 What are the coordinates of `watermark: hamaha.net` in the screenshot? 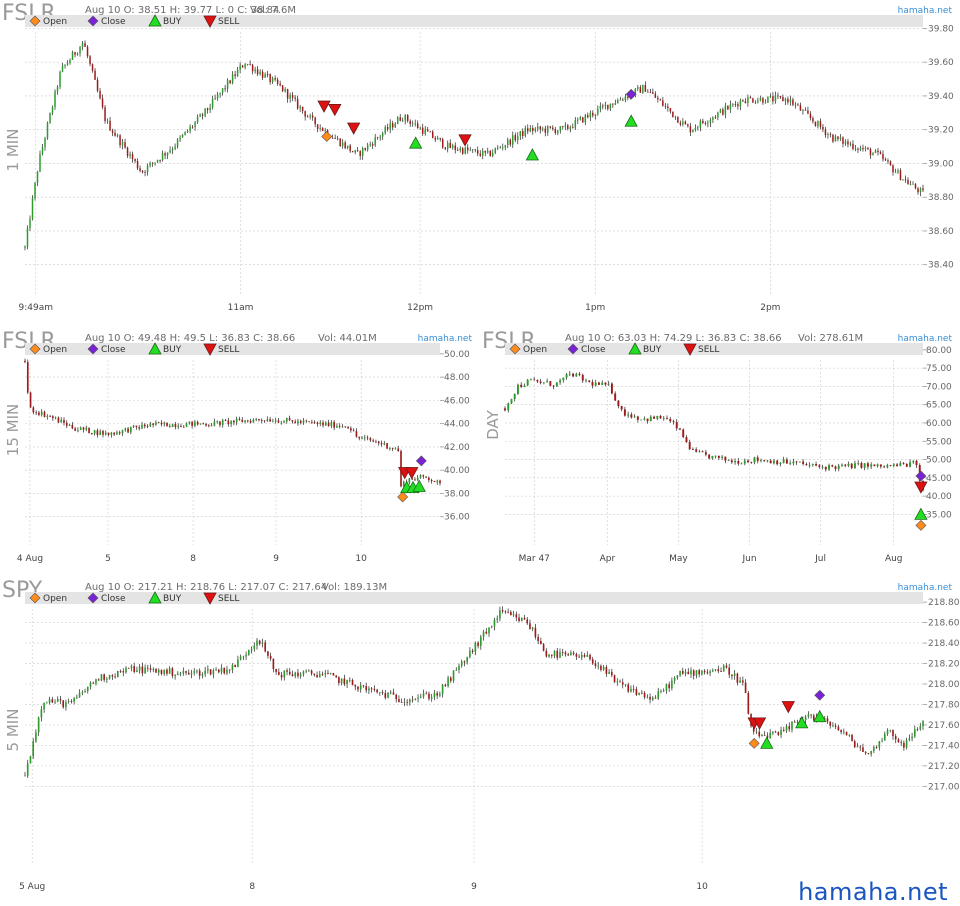 It's located at (873, 892).